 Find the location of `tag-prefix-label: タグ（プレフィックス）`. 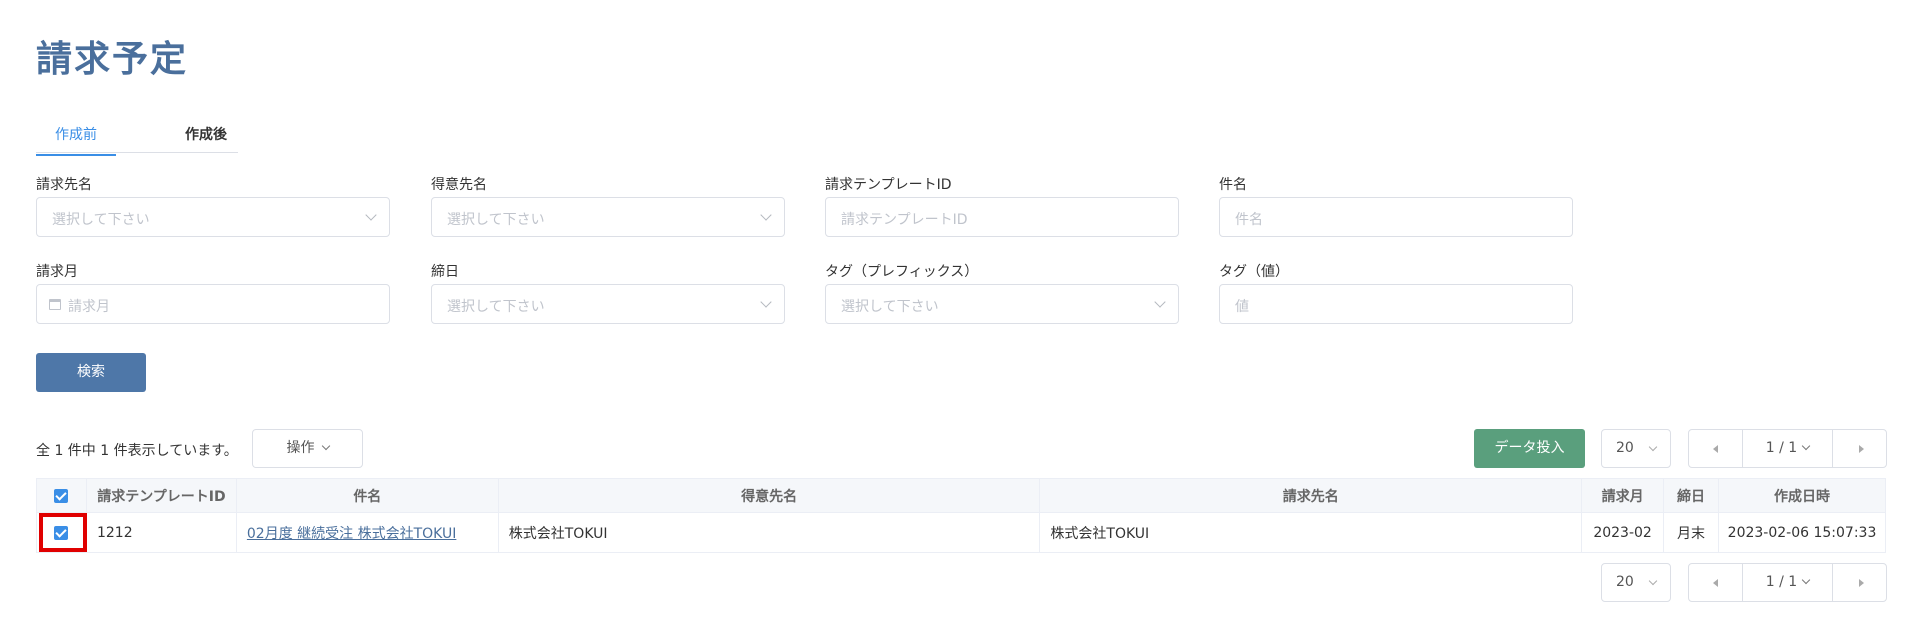

tag-prefix-label: タグ（プレフィックス） is located at coordinates (902, 272).